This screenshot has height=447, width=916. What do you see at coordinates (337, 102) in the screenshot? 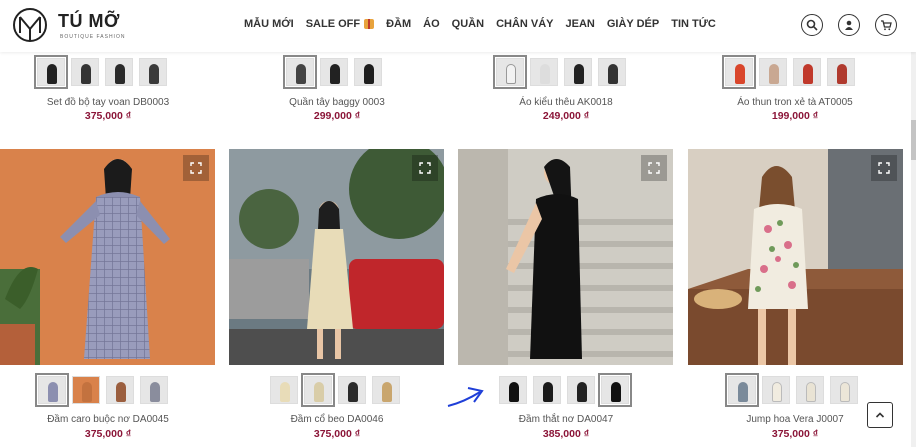
I see `product-name: Quần tây baggy 0003` at bounding box center [337, 102].